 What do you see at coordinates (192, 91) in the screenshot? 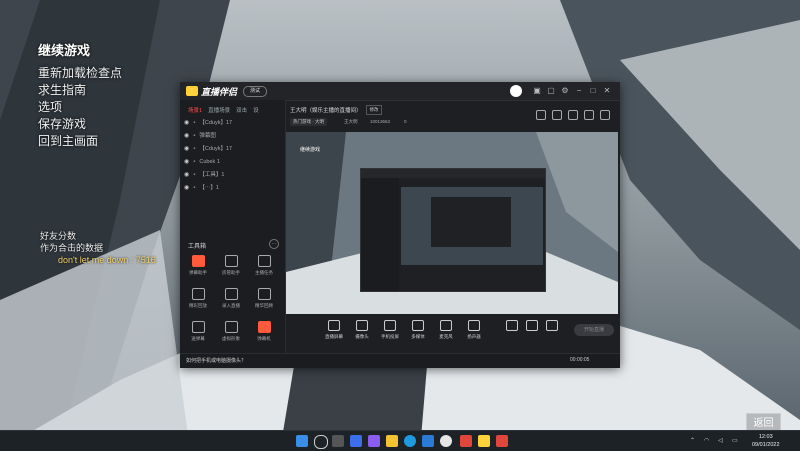
I see `logo-icon` at bounding box center [192, 91].